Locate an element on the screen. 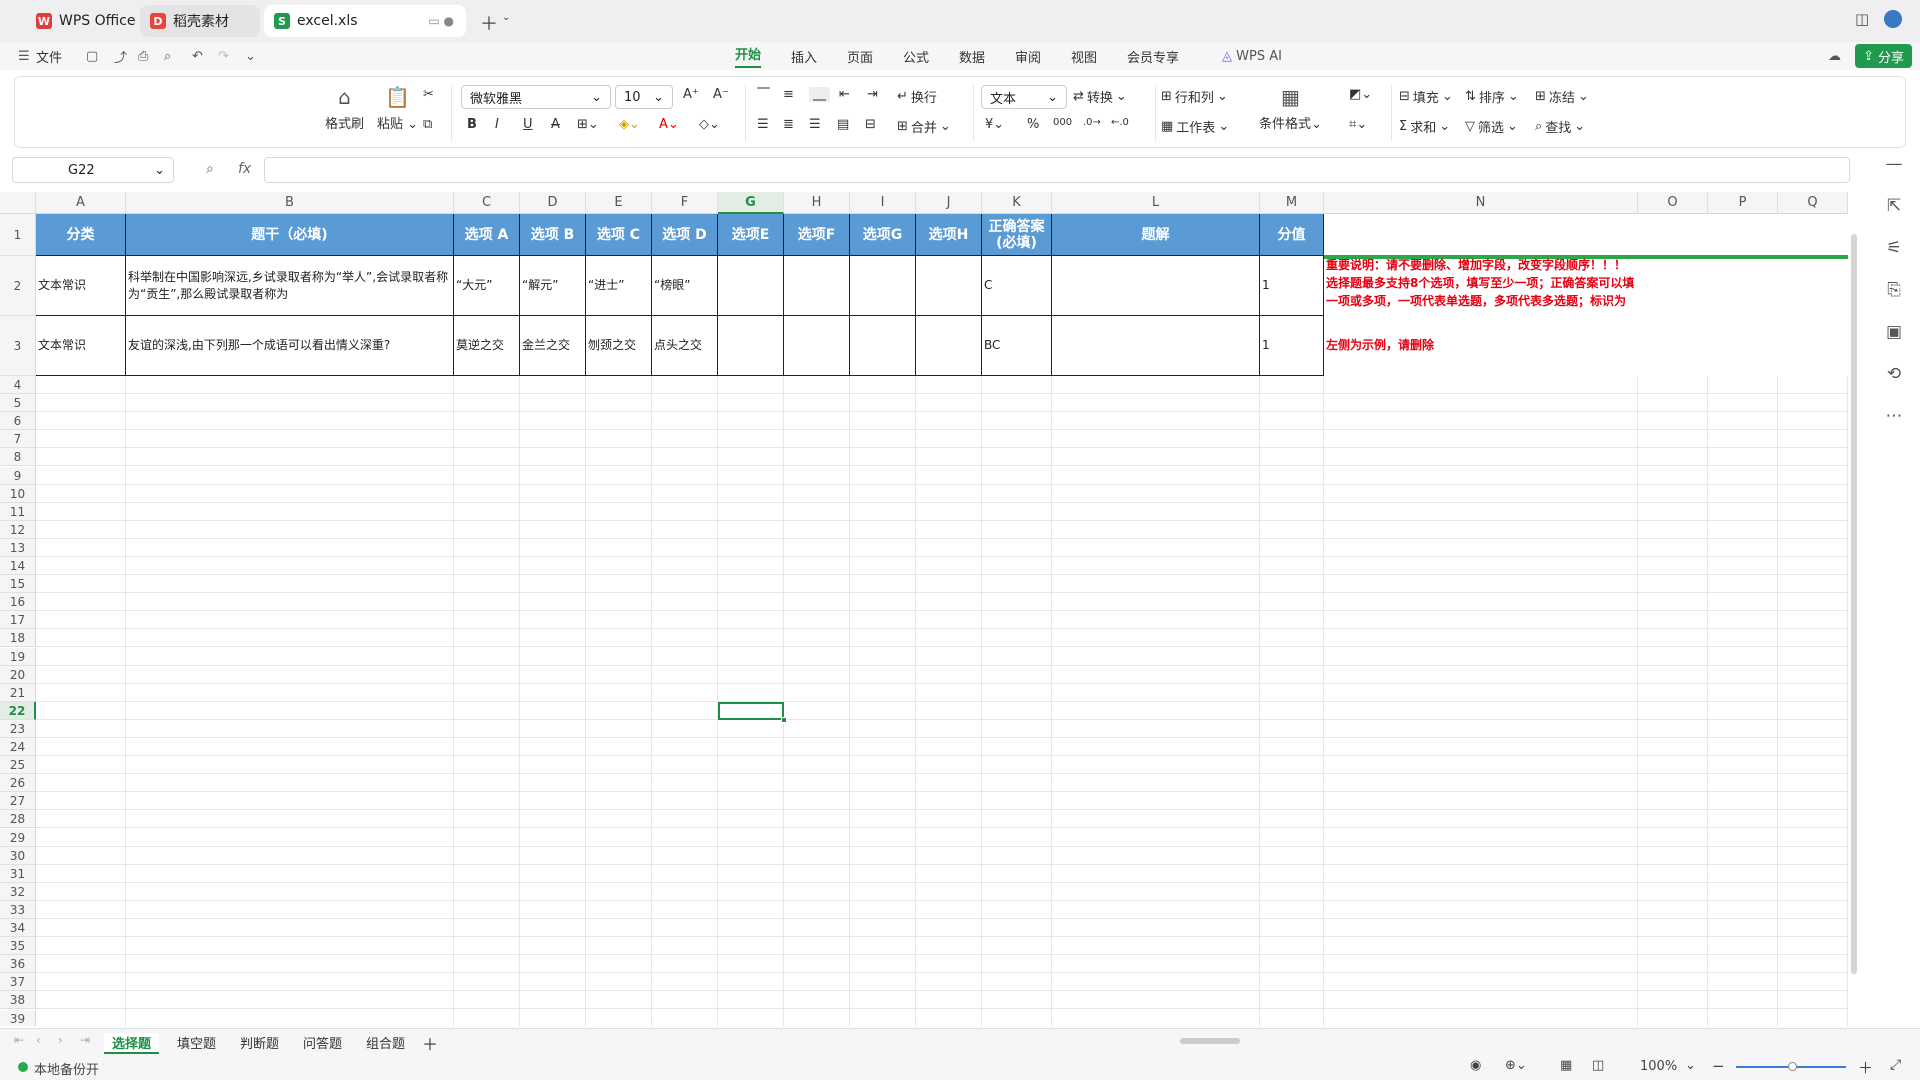  header-cell: 分值 is located at coordinates (1292, 235).